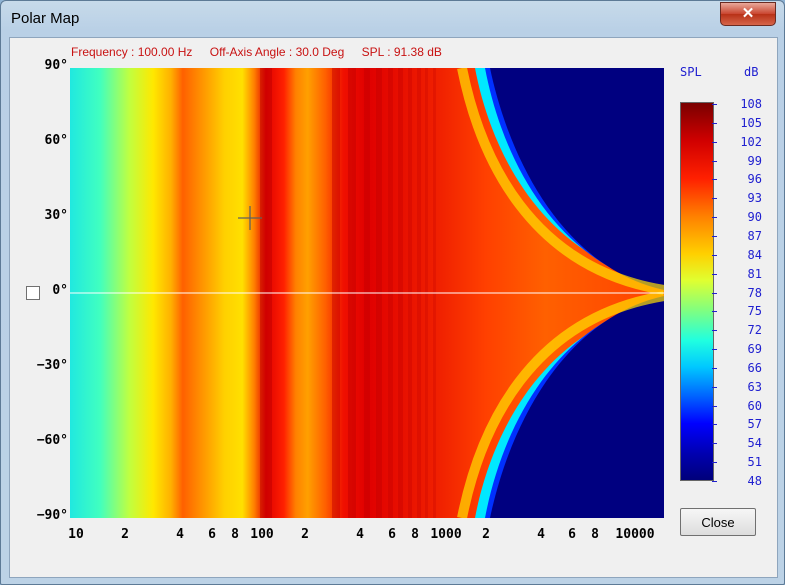  I want to click on colorbar-tick-label: 81, so click(754, 273).